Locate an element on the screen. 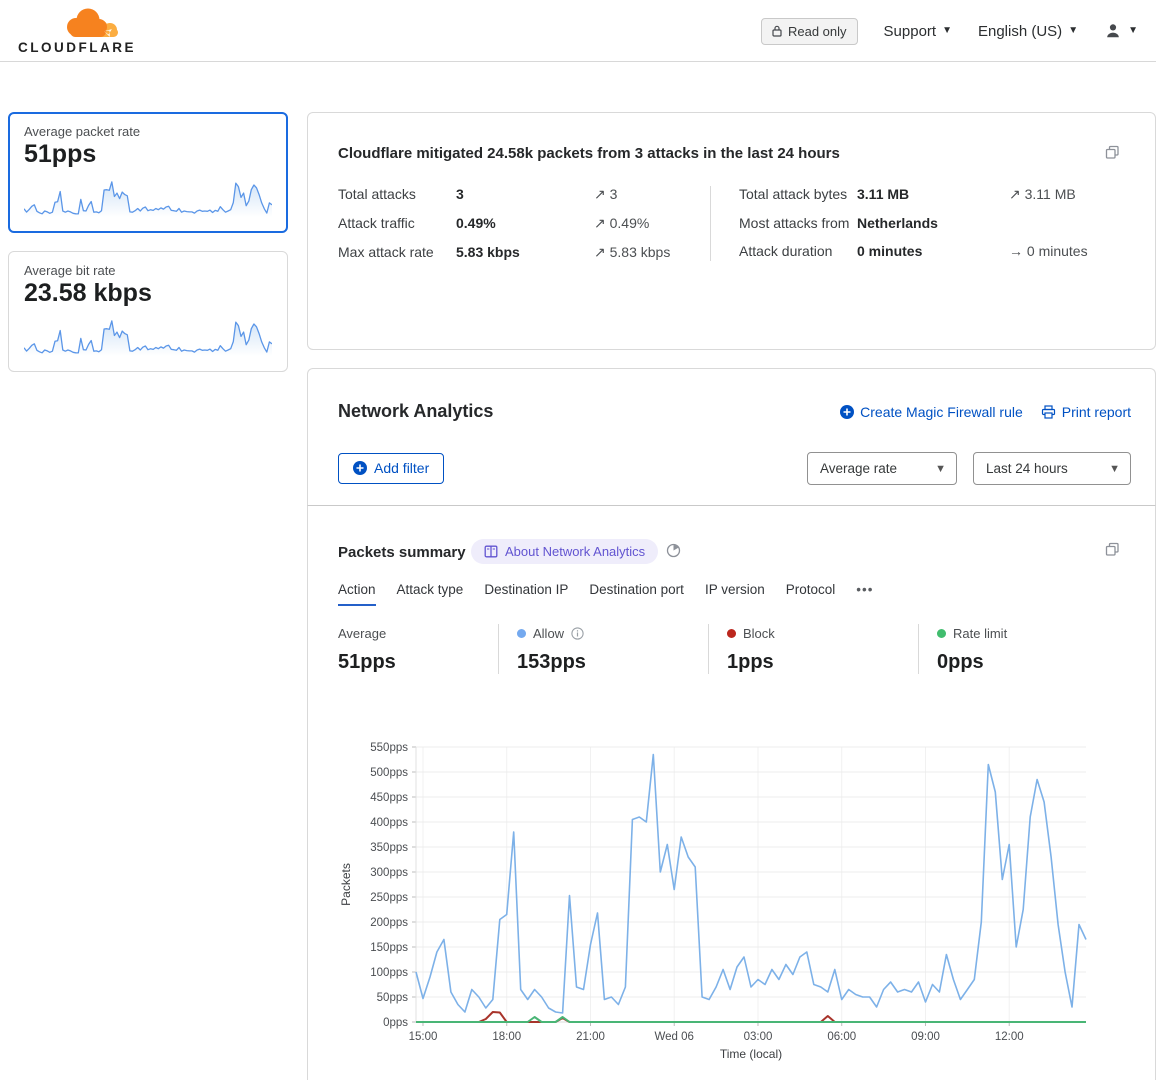 The image size is (1156, 1080). metric-label: Average bit rate is located at coordinates (70, 270).